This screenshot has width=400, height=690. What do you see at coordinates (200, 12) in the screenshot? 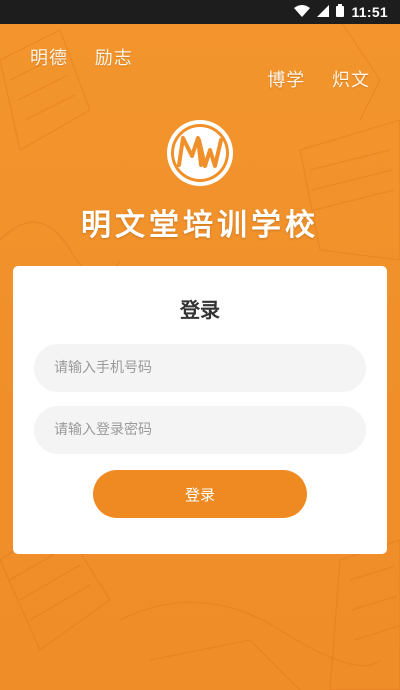
I see `status-bar: 11:51` at bounding box center [200, 12].